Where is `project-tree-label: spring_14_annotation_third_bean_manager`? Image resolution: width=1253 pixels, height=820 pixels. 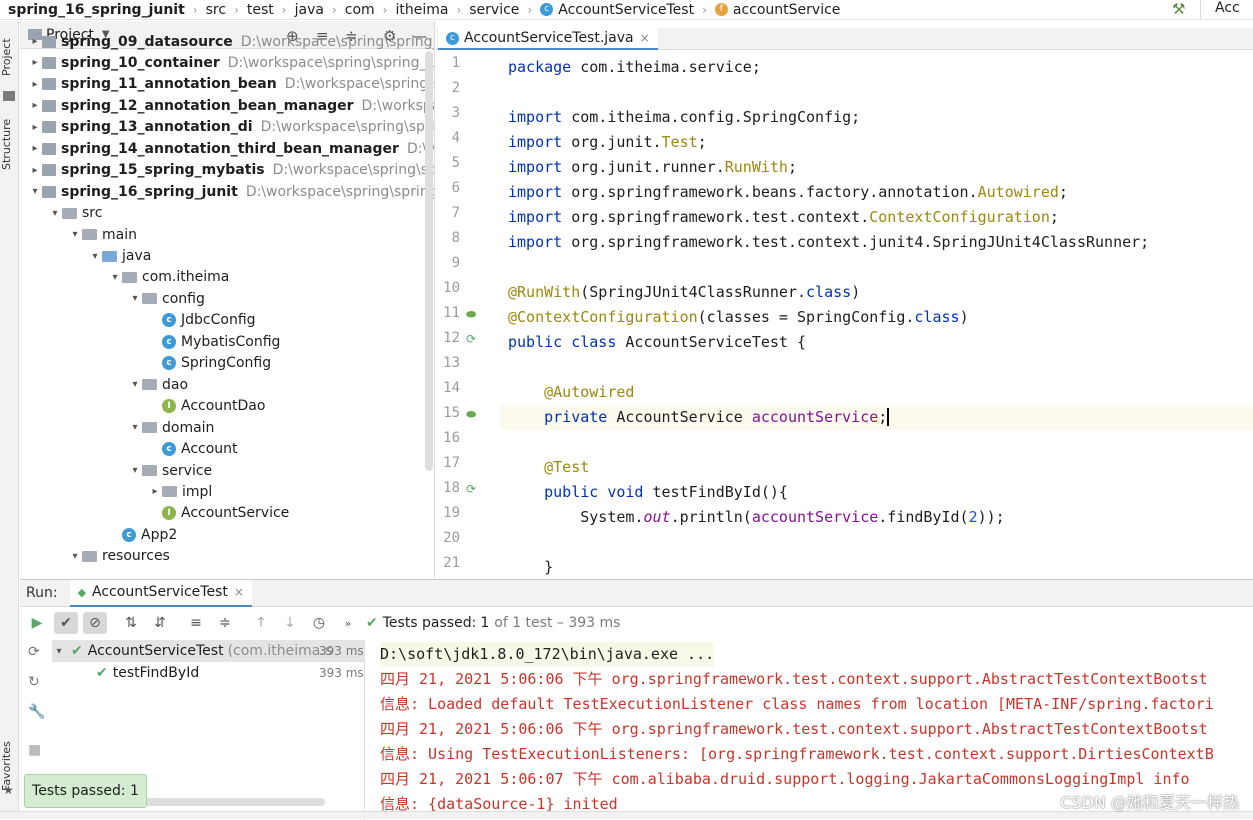 project-tree-label: spring_14_annotation_third_bean_manager is located at coordinates (230, 148).